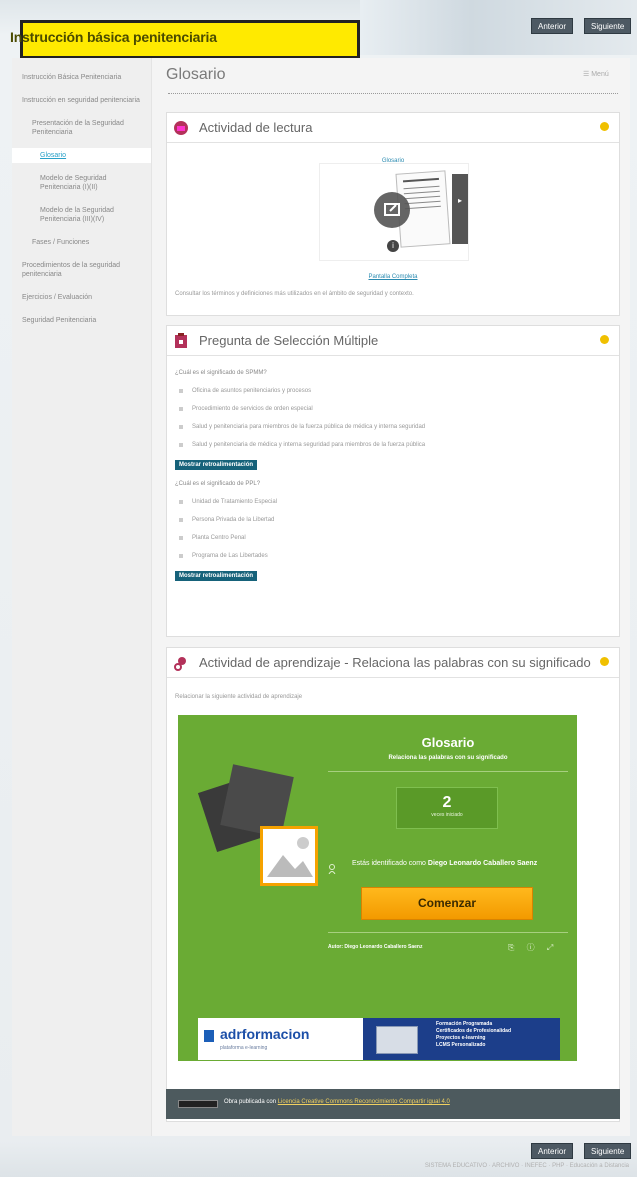  What do you see at coordinates (81, 155) in the screenshot?
I see `sidebar-item: Glosario` at bounding box center [81, 155].